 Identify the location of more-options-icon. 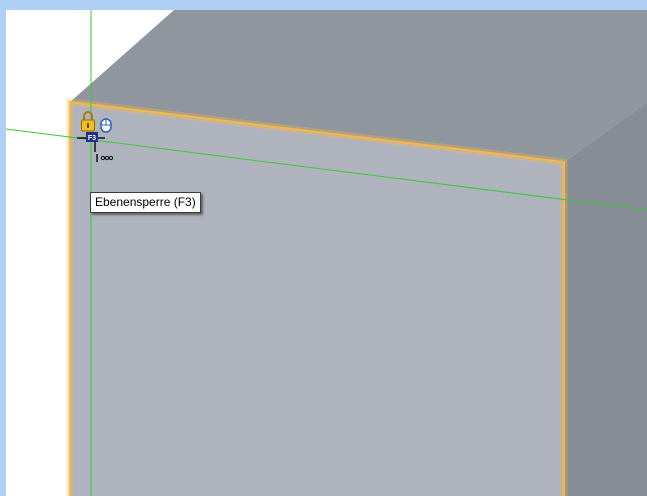
(105, 158).